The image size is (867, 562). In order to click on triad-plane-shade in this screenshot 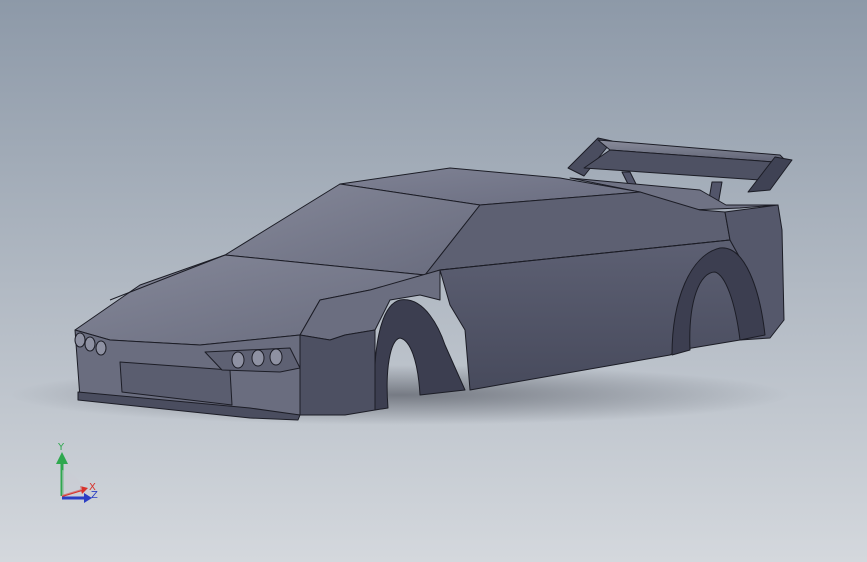, I will do `click(72, 483)`.